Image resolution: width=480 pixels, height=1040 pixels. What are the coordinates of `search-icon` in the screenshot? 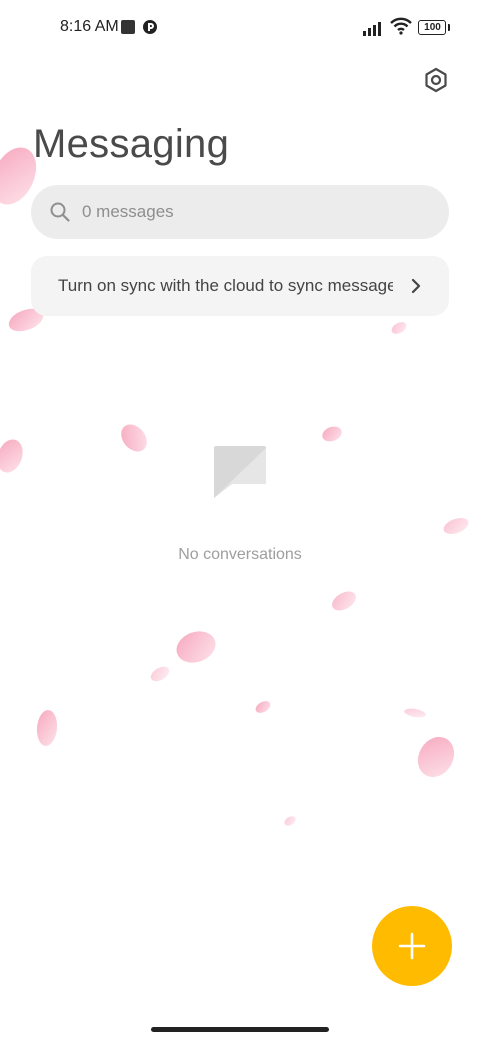 It's located at (60, 212).